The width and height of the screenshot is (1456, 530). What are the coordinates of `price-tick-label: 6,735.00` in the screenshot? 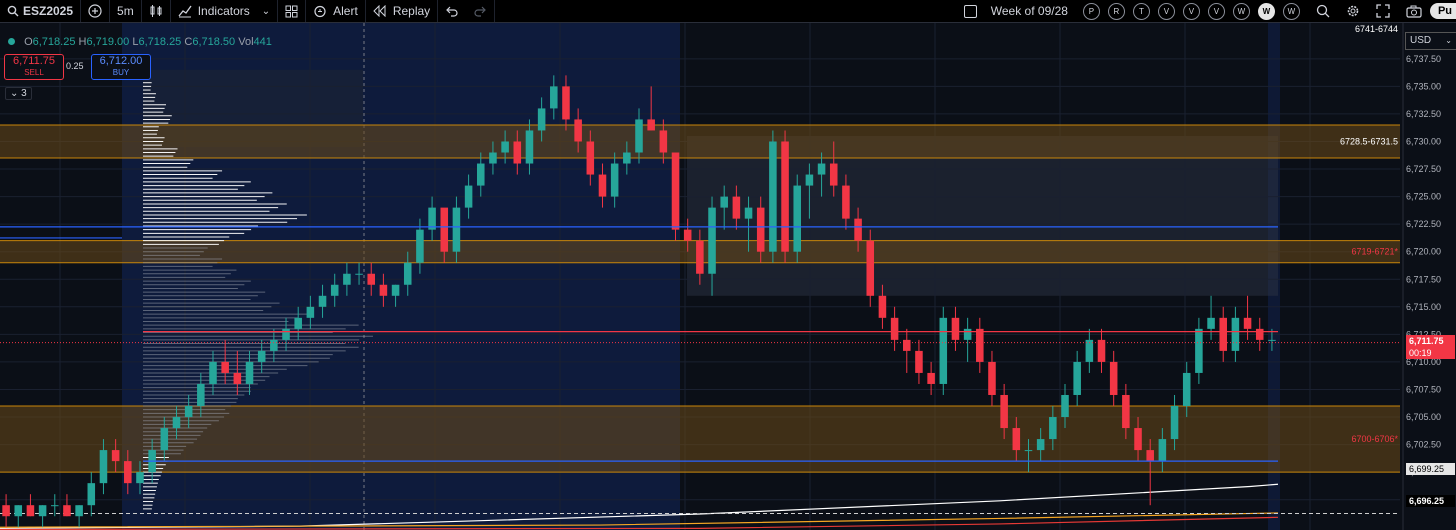 It's located at (1423, 86).